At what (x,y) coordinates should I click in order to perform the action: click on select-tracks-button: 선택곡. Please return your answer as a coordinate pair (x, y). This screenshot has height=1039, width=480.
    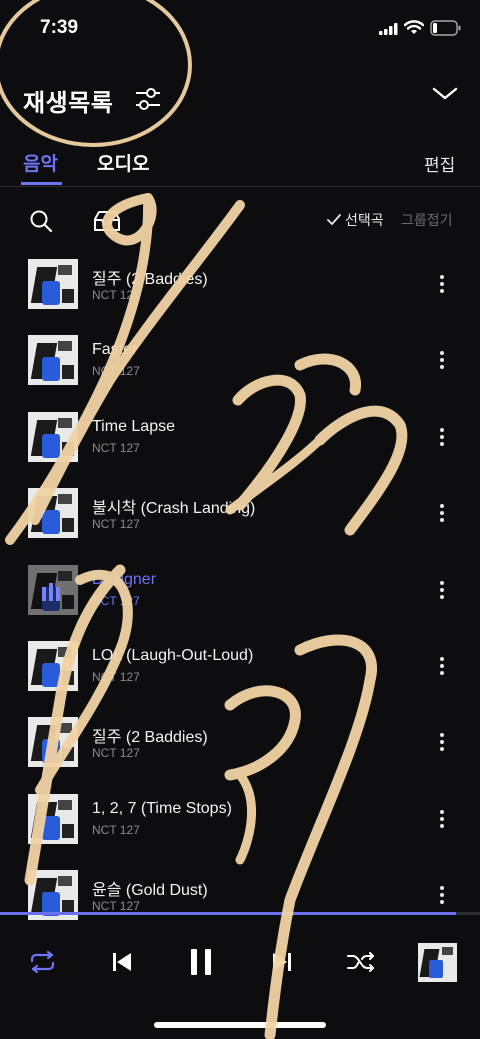
    Looking at the image, I should click on (355, 220).